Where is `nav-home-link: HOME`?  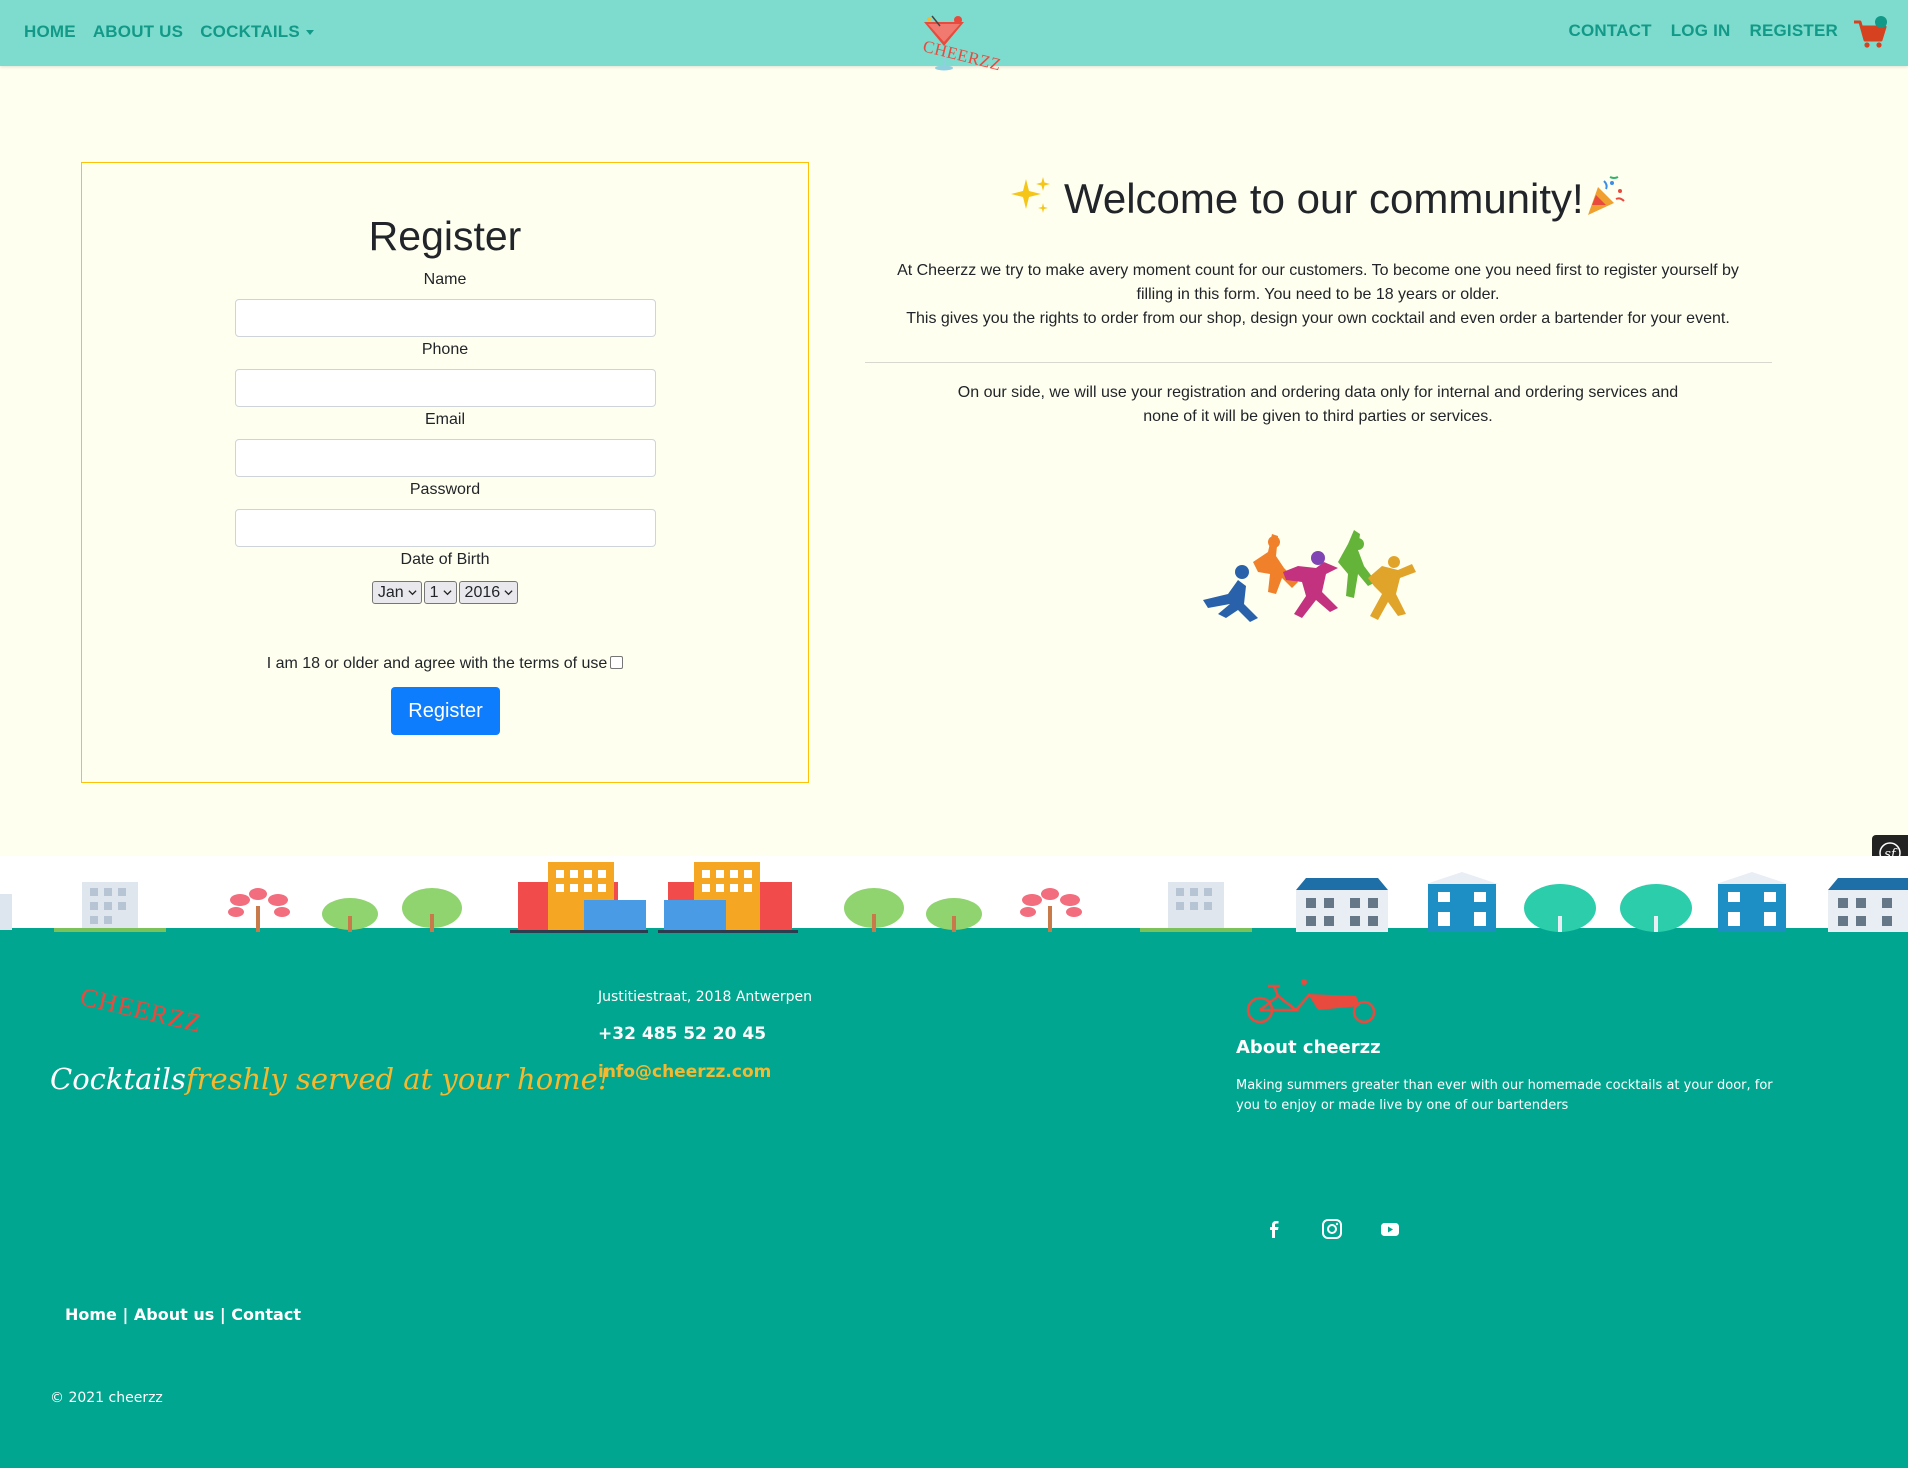 nav-home-link: HOME is located at coordinates (50, 32).